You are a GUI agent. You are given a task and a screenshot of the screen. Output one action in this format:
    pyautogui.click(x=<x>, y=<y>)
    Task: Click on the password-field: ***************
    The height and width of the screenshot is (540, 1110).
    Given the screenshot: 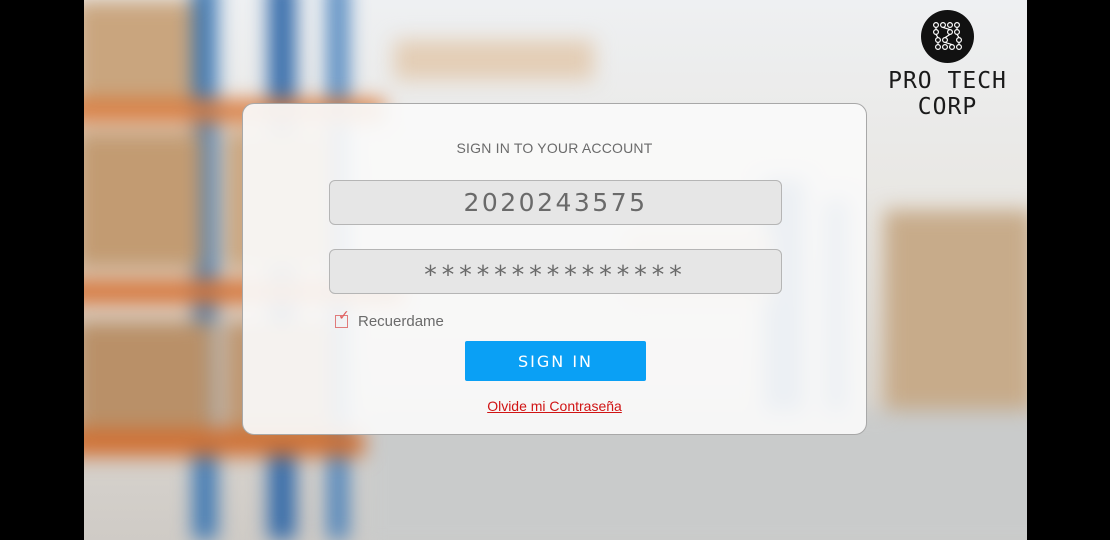 What is the action you would take?
    pyautogui.click(x=555, y=271)
    